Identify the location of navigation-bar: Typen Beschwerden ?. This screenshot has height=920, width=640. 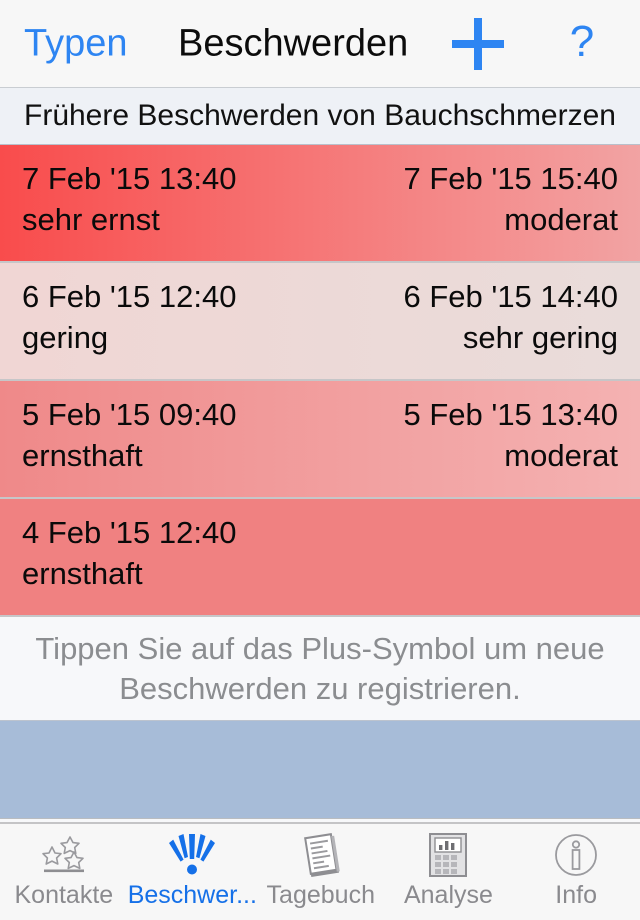
(320, 44).